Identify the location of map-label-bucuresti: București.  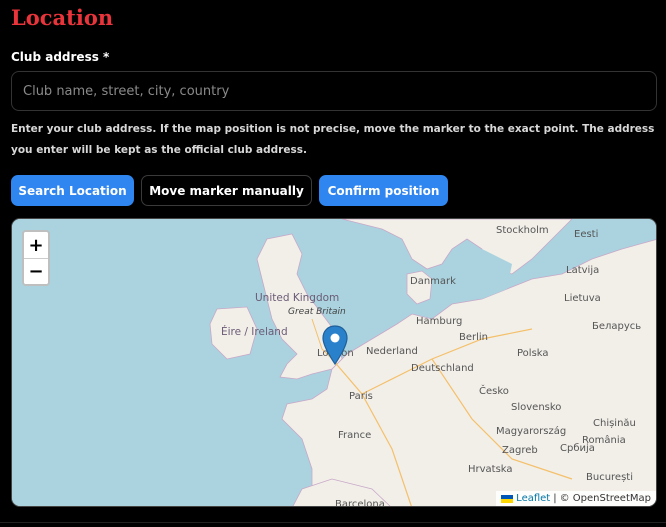
(609, 477).